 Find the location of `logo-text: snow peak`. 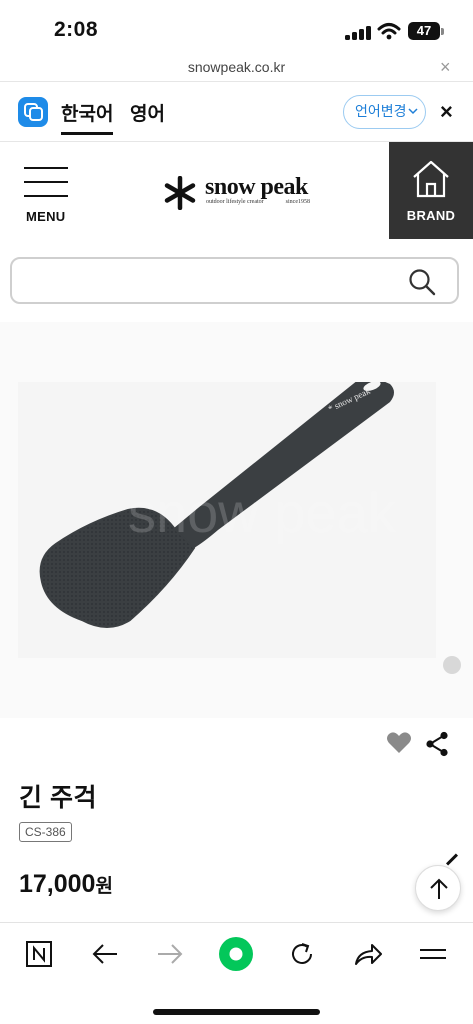

logo-text: snow peak is located at coordinates (256, 187).